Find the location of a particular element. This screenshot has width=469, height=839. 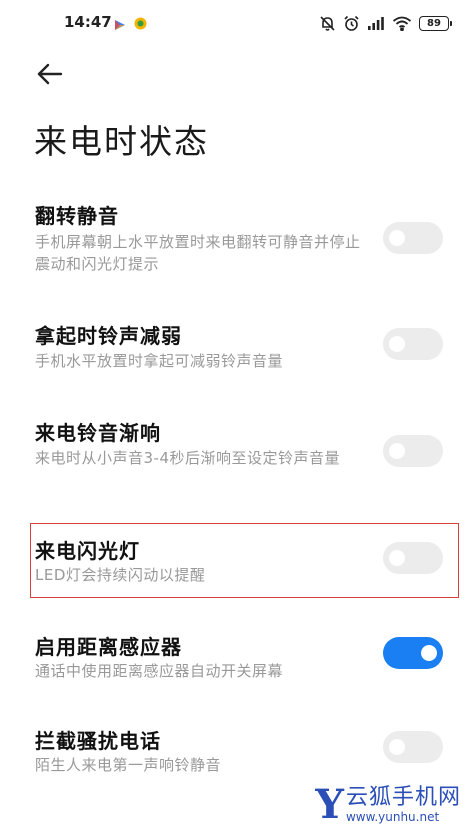

block-harassment-calls-toggle is located at coordinates (413, 747).